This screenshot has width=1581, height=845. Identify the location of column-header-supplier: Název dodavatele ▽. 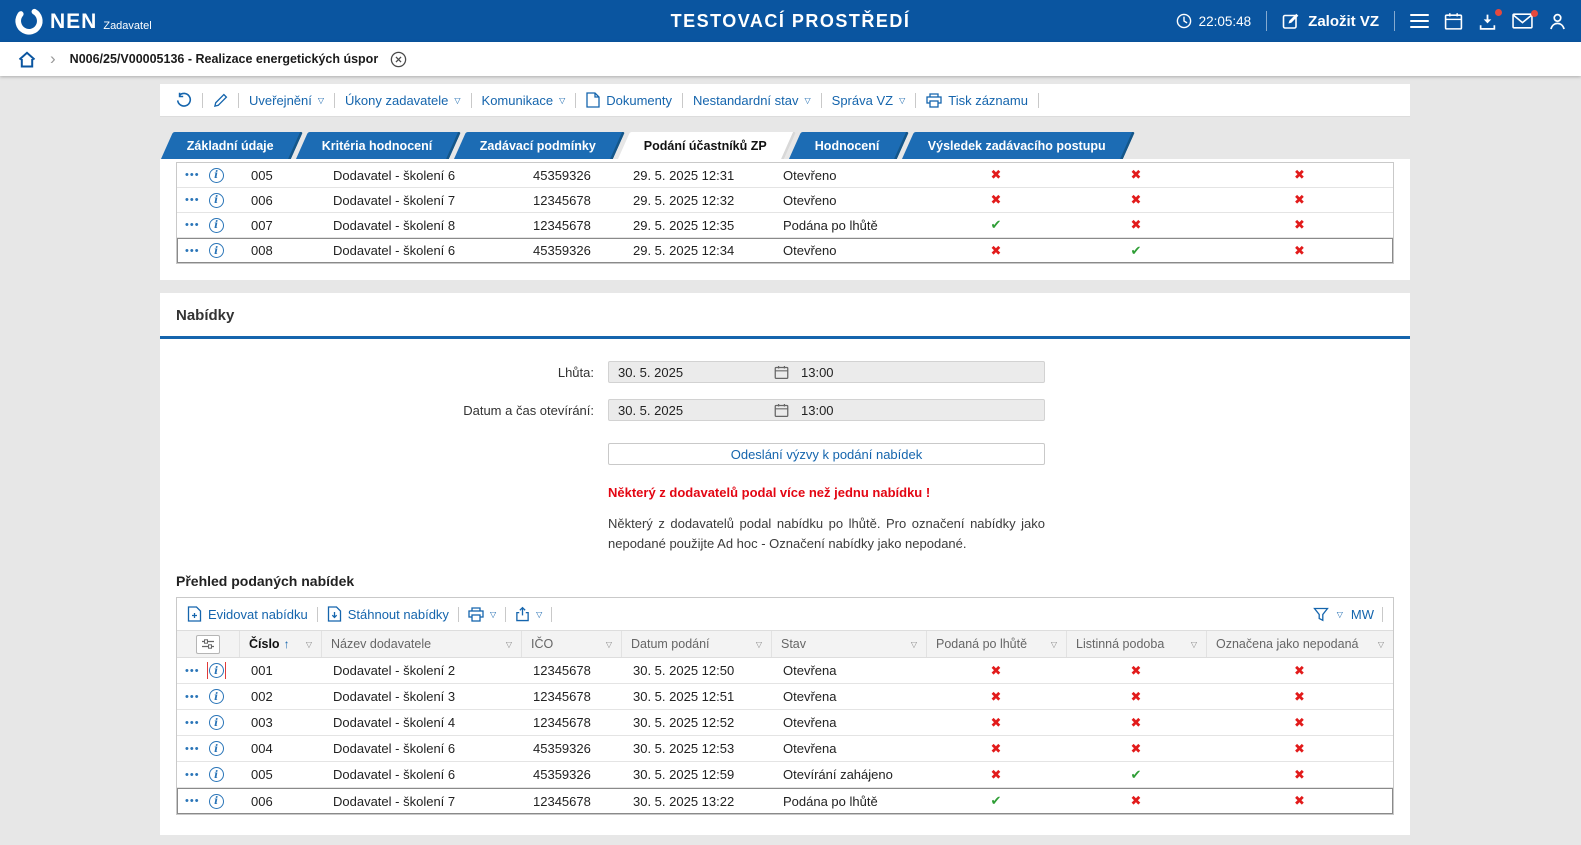
(421, 644).